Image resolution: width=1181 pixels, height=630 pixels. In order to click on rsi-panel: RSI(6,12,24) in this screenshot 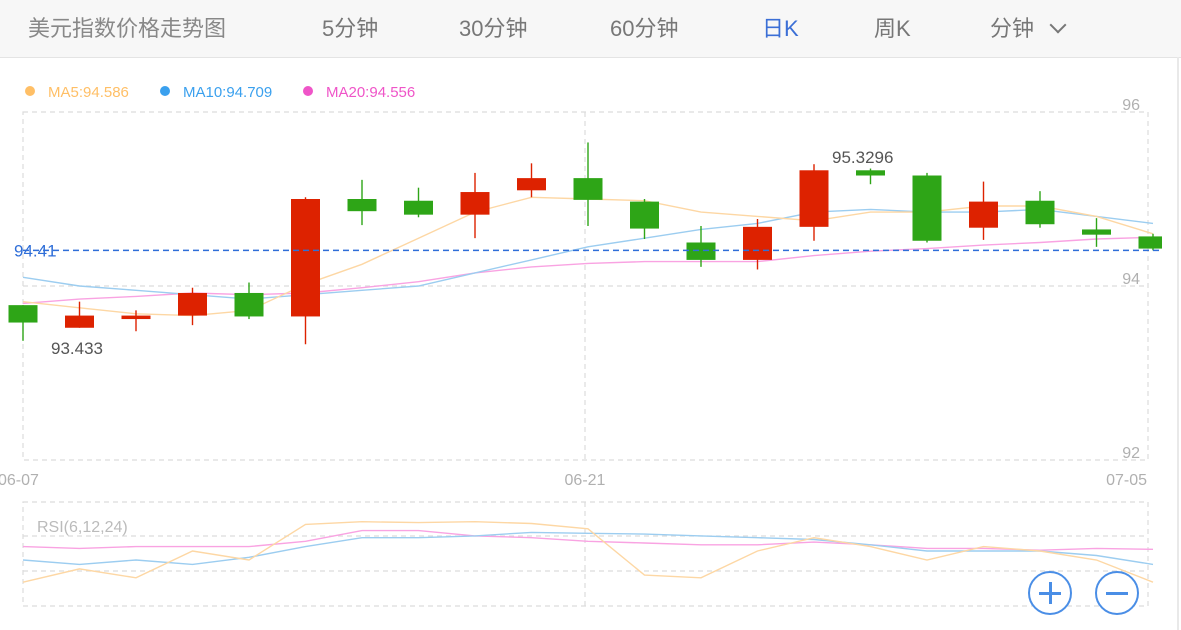, I will do `click(588, 551)`.